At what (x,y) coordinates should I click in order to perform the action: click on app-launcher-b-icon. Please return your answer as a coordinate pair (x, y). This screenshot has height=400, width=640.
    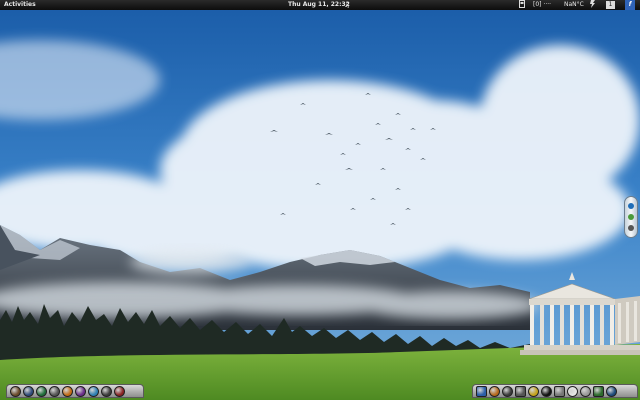
    Looking at the image, I should click on (494, 391).